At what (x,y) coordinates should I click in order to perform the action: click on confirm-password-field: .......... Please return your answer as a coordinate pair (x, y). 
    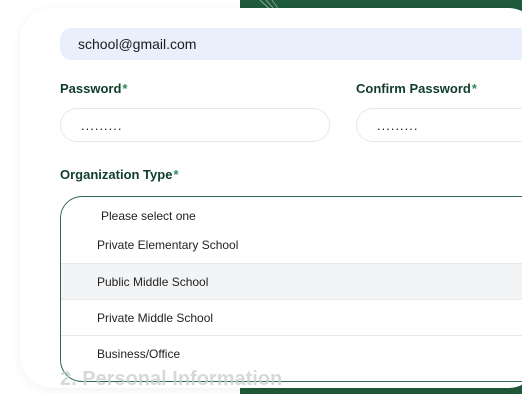
    Looking at the image, I should click on (439, 125).